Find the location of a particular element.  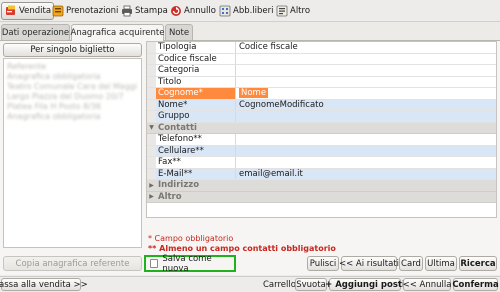

salva-come-nuova-checkbox: Salva come nuova is located at coordinates (190, 263).